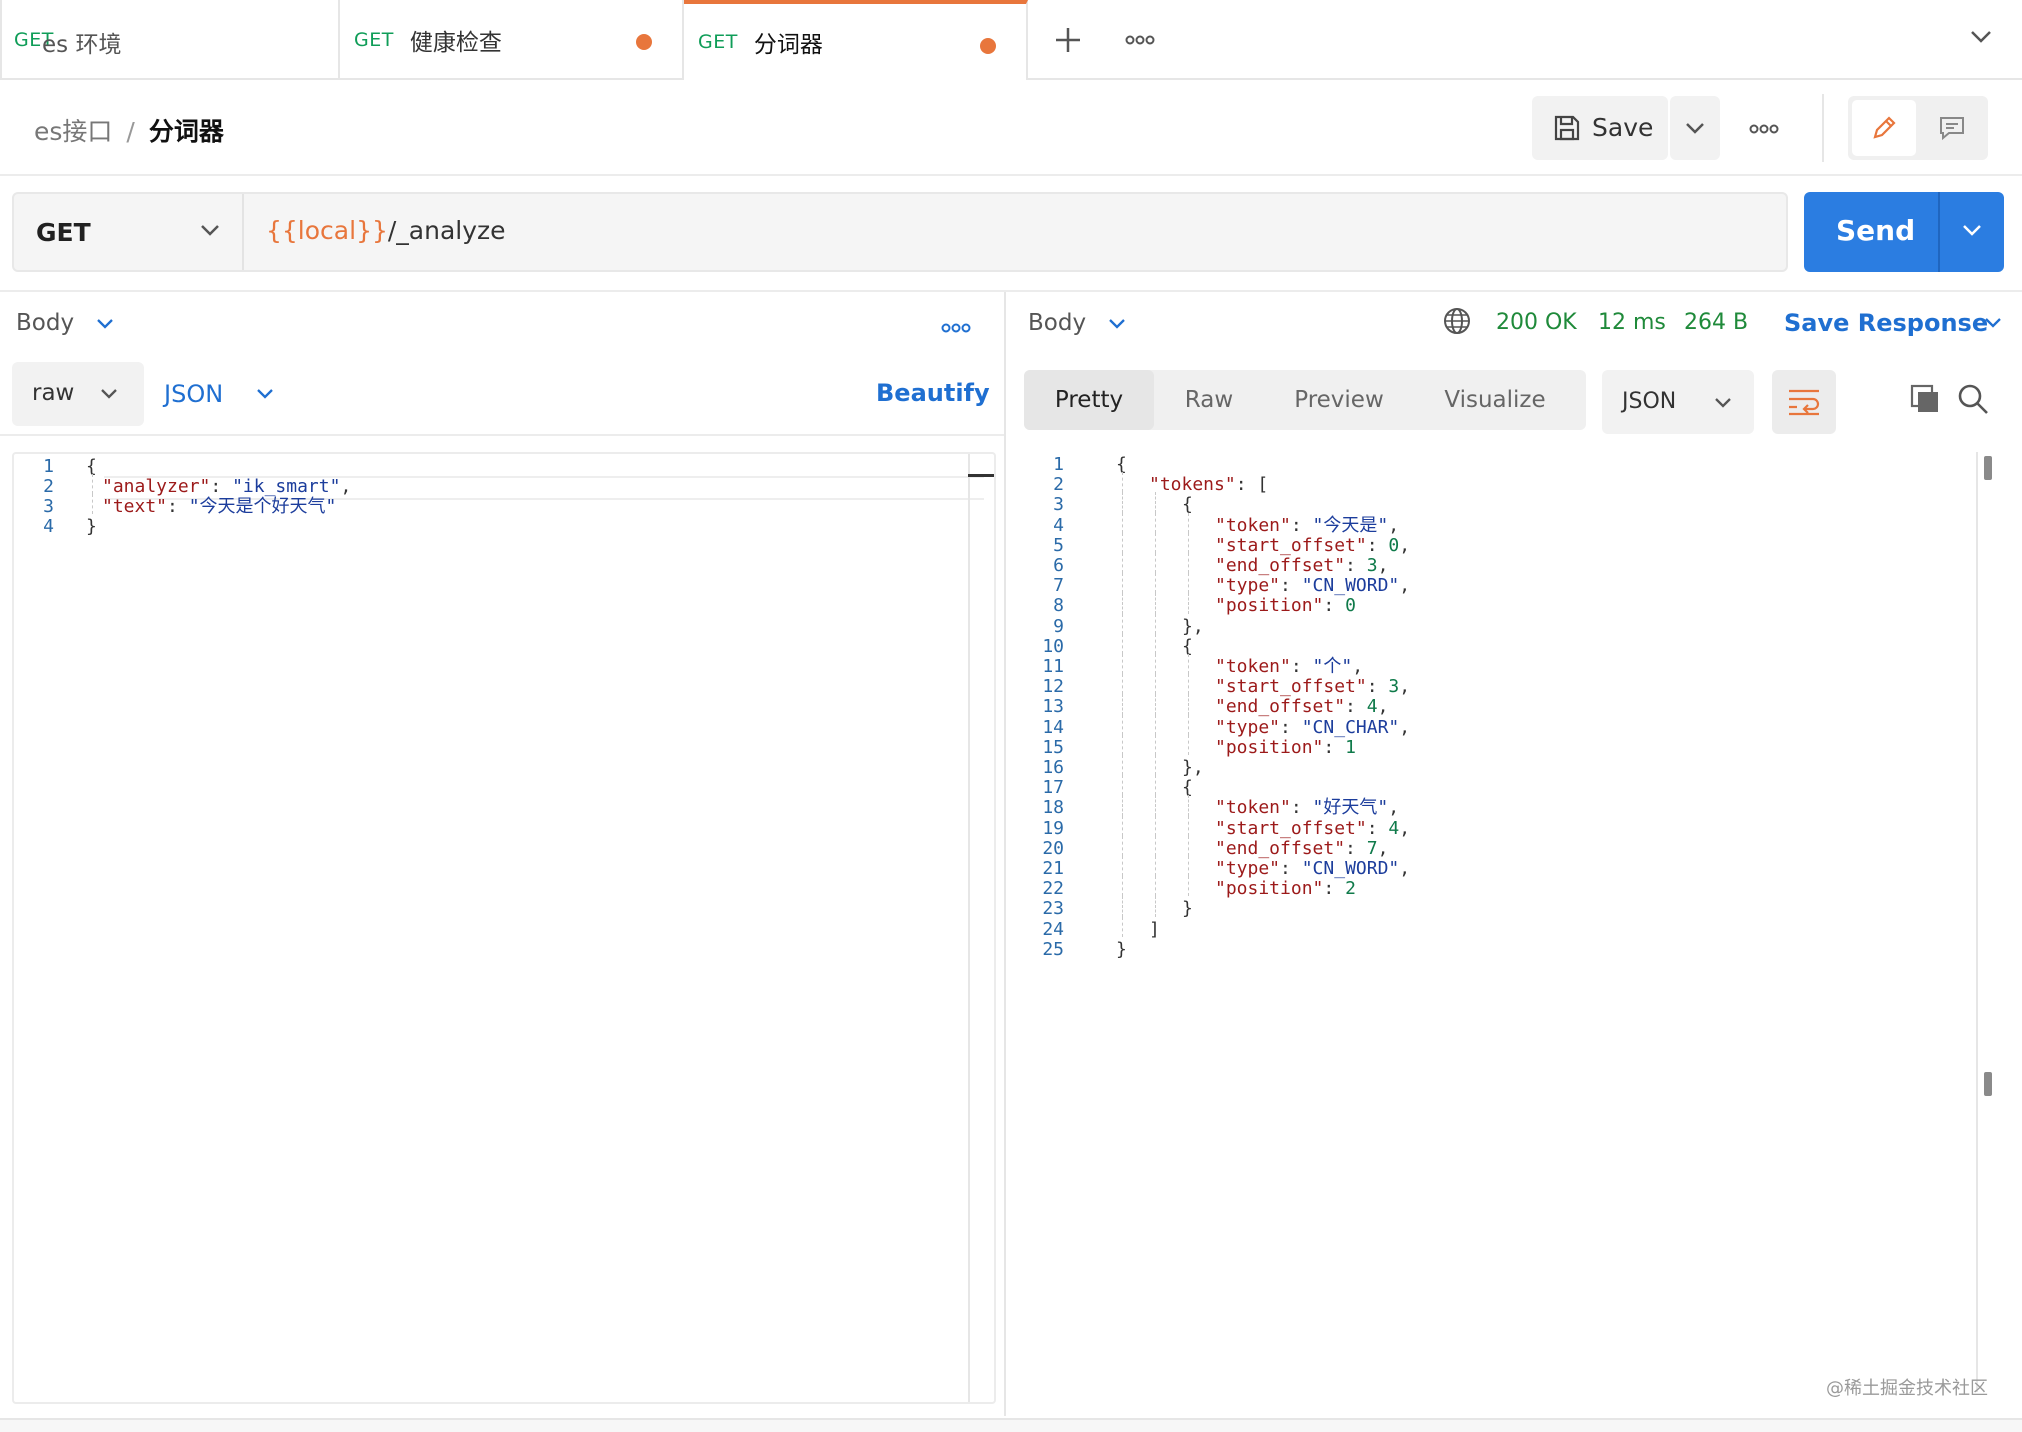  What do you see at coordinates (1886, 323) in the screenshot?
I see `save-response-label: Save Response` at bounding box center [1886, 323].